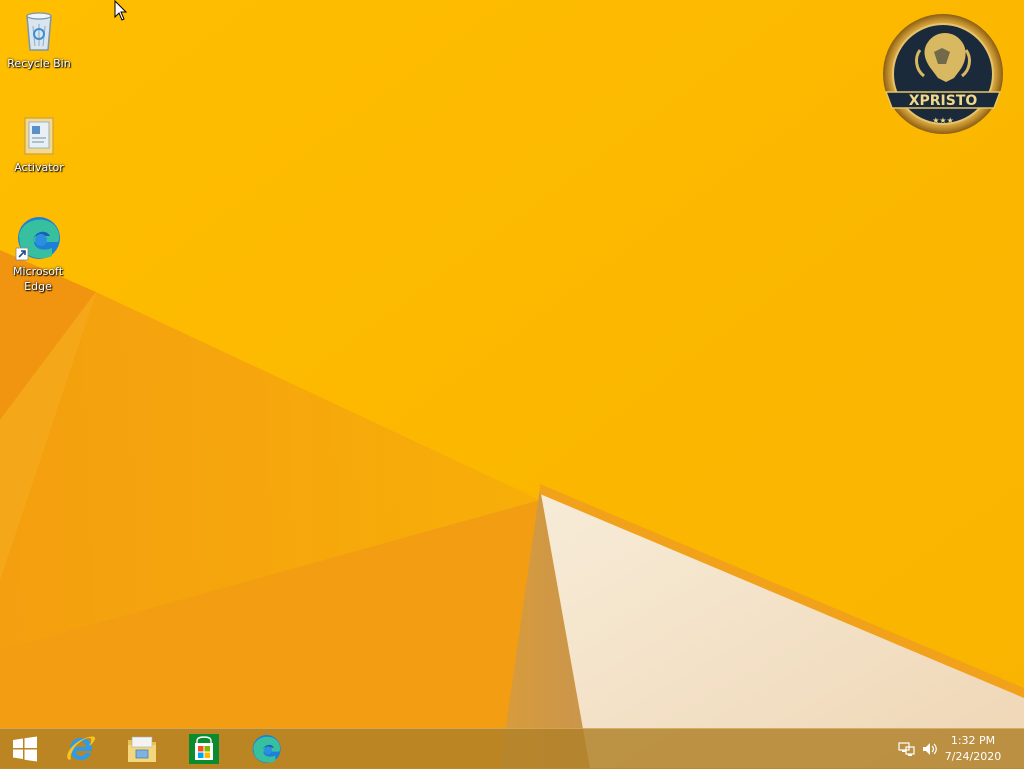 Image resolution: width=1024 pixels, height=769 pixels. I want to click on recycle-bin-icon, so click(39, 31).